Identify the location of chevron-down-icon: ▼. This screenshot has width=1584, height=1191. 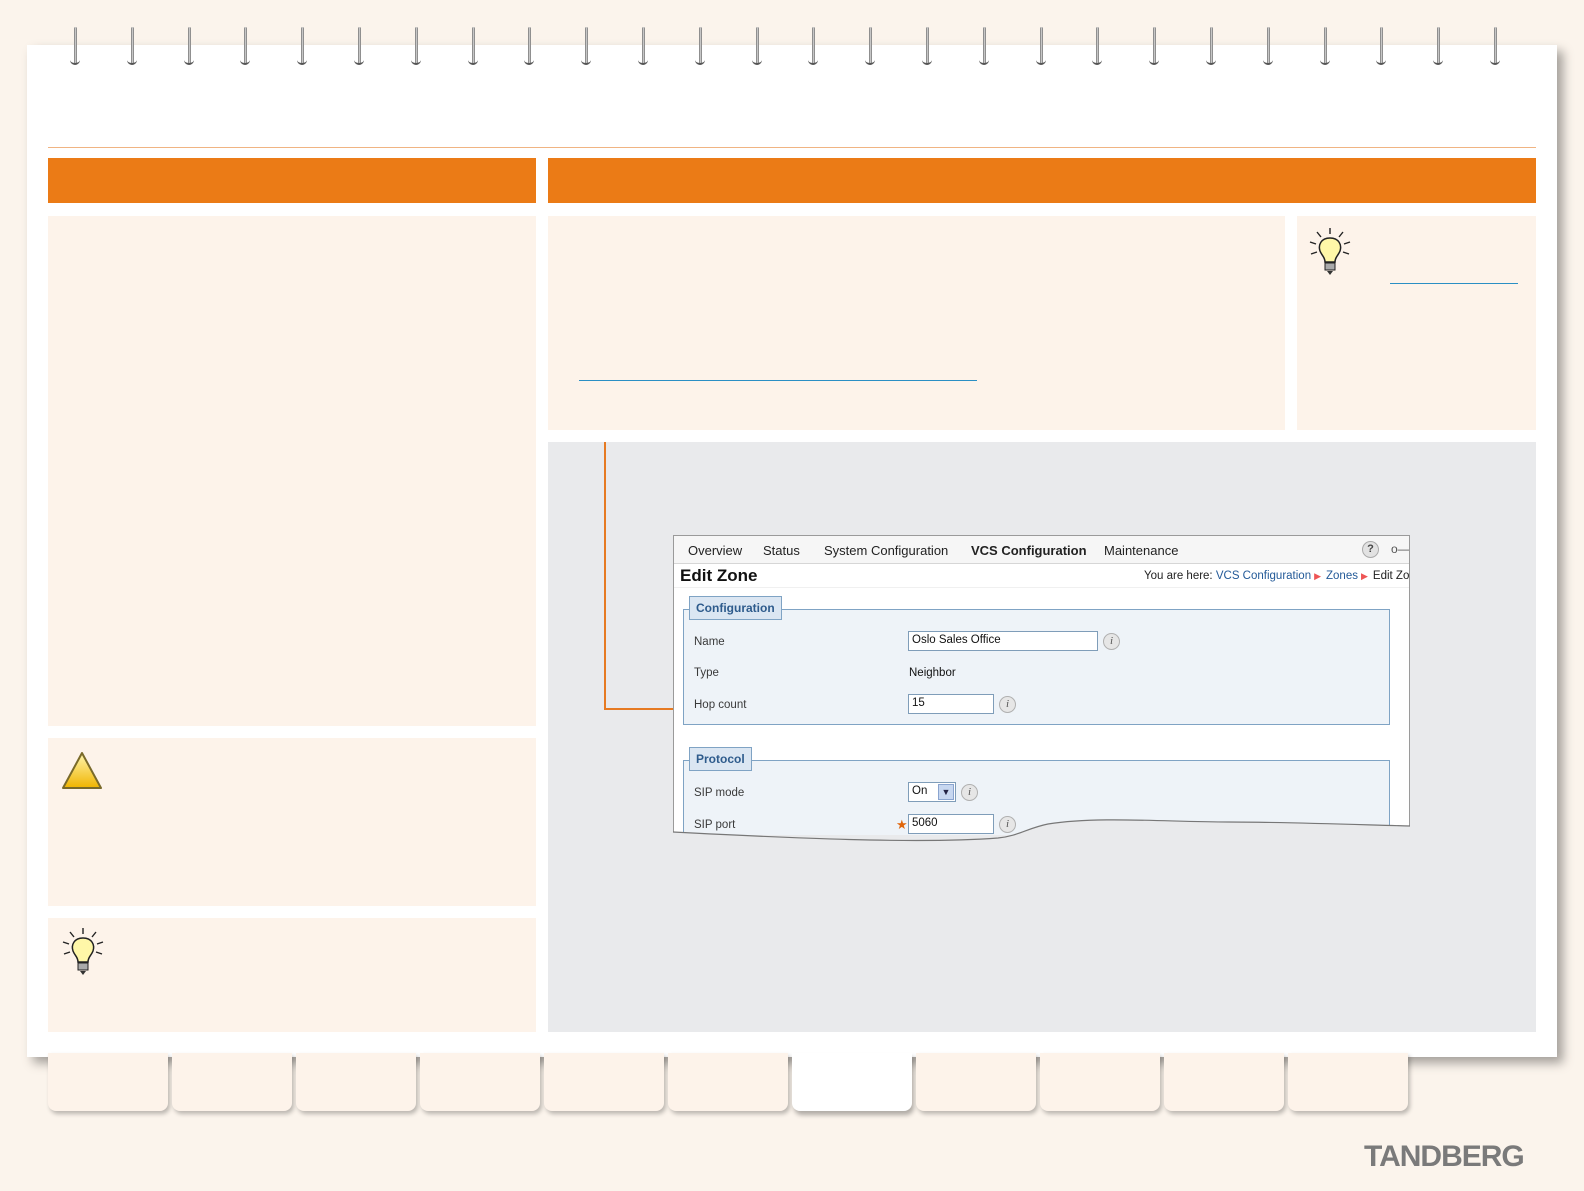
(946, 792).